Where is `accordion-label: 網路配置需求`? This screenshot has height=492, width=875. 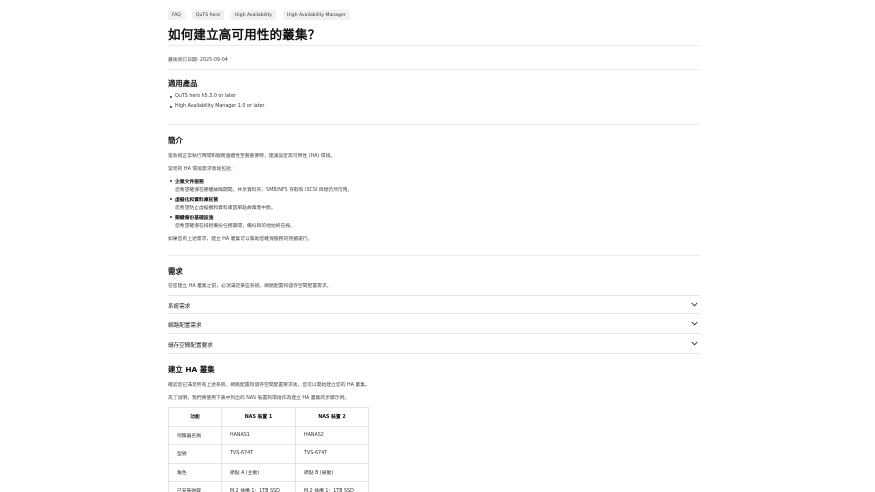
accordion-label: 網路配置需求 is located at coordinates (185, 326).